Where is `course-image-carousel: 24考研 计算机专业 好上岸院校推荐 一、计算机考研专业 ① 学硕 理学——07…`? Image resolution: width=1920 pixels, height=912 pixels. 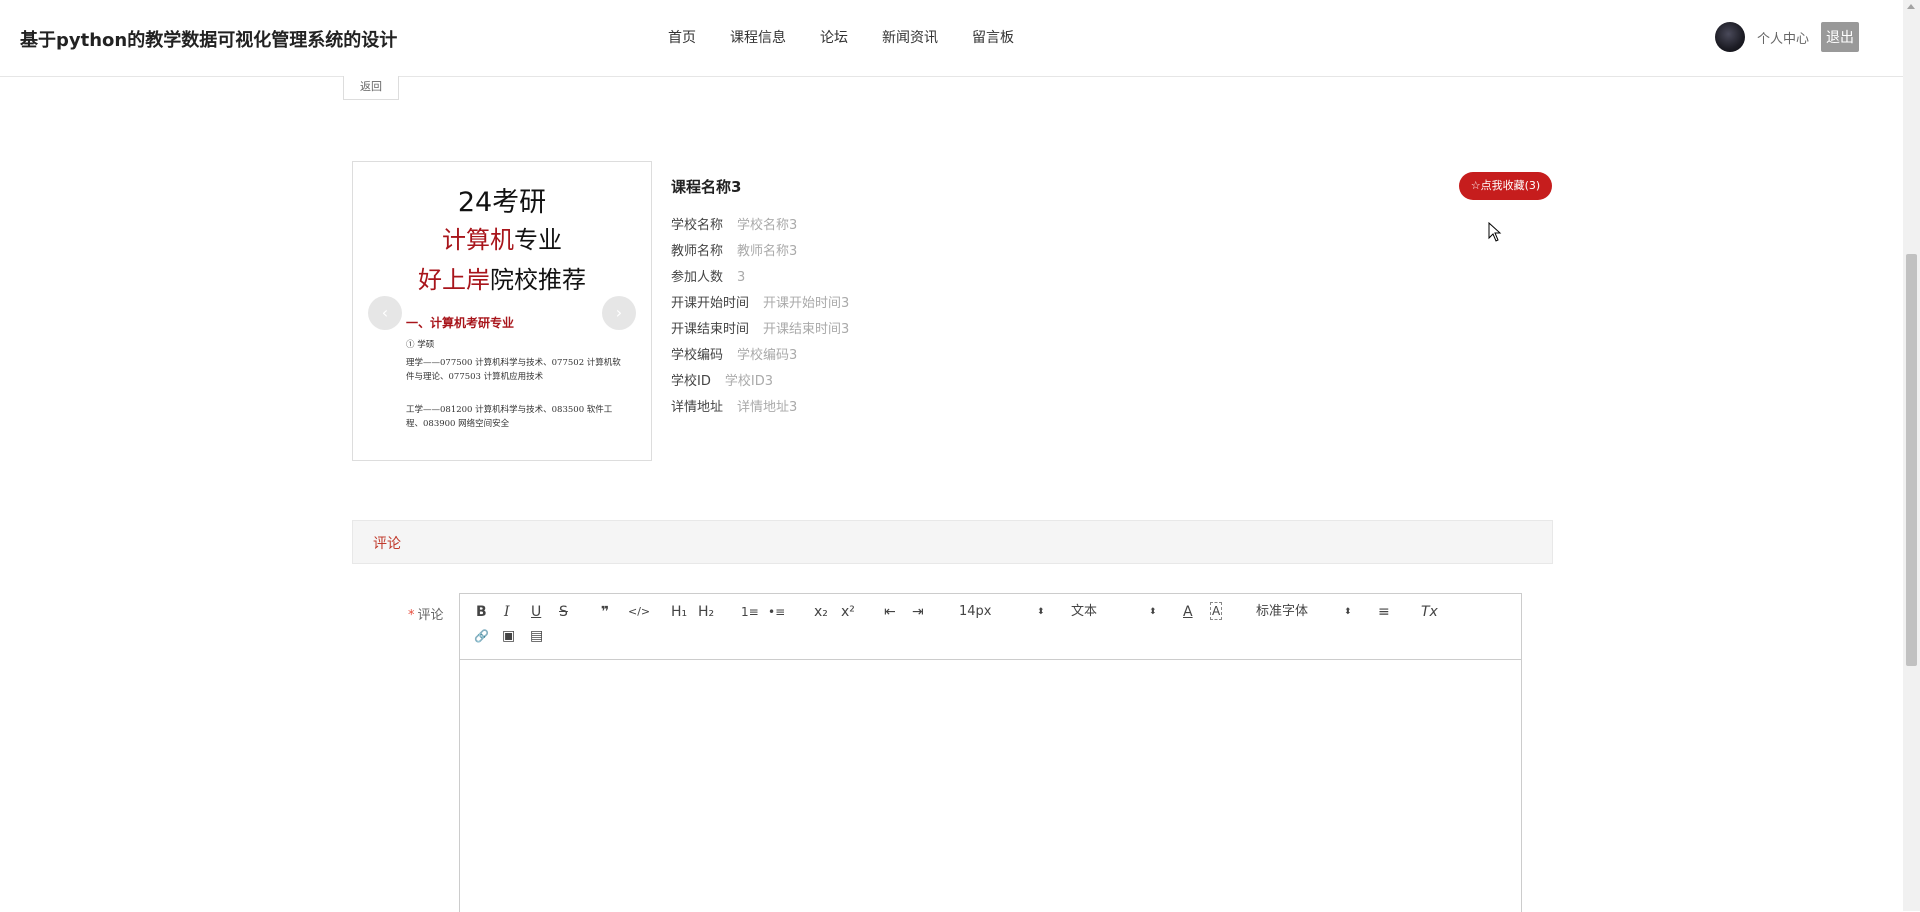 course-image-carousel: 24考研 计算机专业 好上岸院校推荐 一、计算机考研专业 ① 学硕 理学——07… is located at coordinates (502, 311).